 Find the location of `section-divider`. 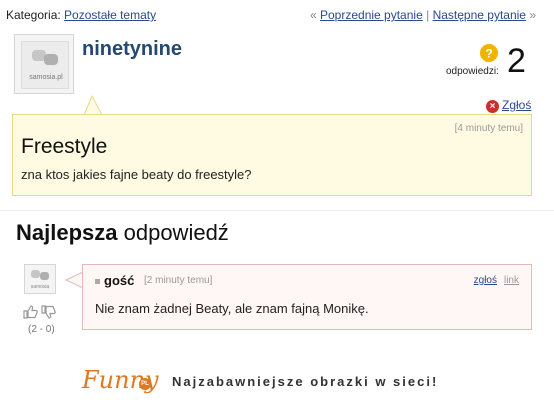

section-divider is located at coordinates (277, 210).